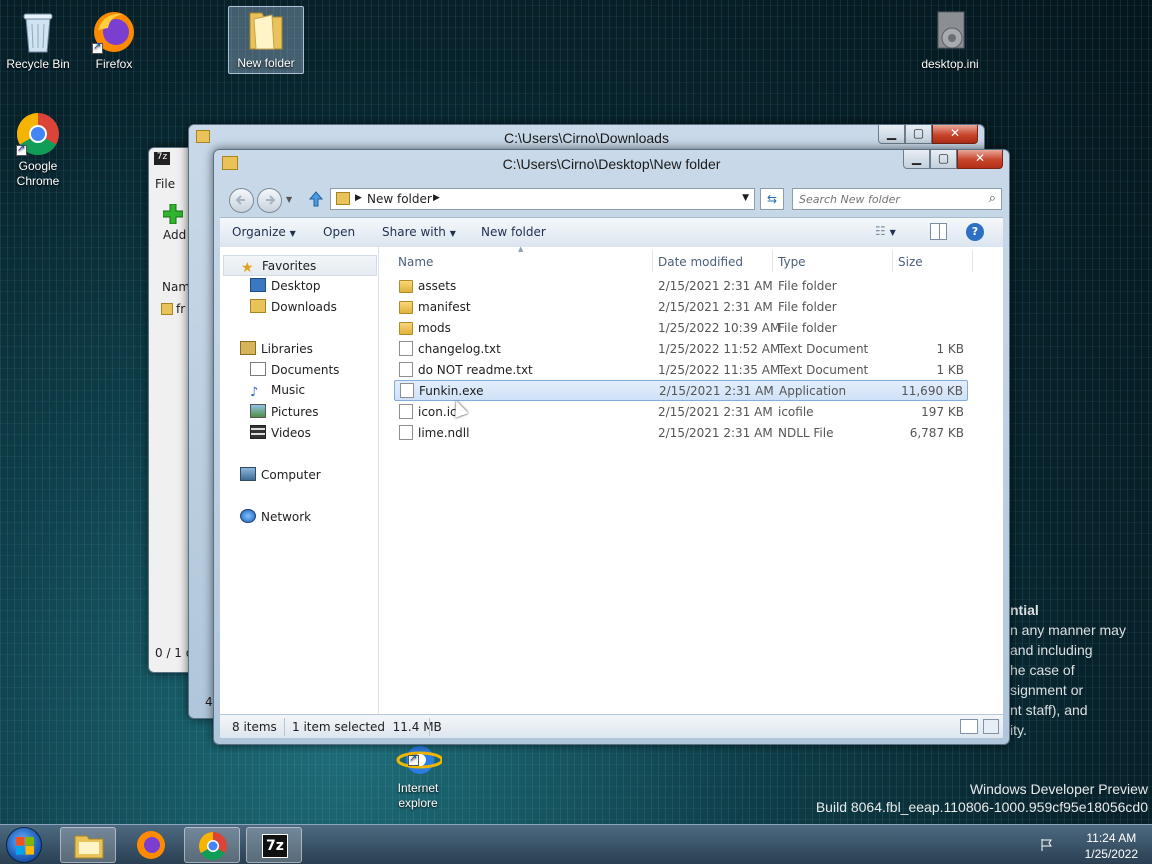  What do you see at coordinates (339, 232) in the screenshot?
I see `open-button: Open` at bounding box center [339, 232].